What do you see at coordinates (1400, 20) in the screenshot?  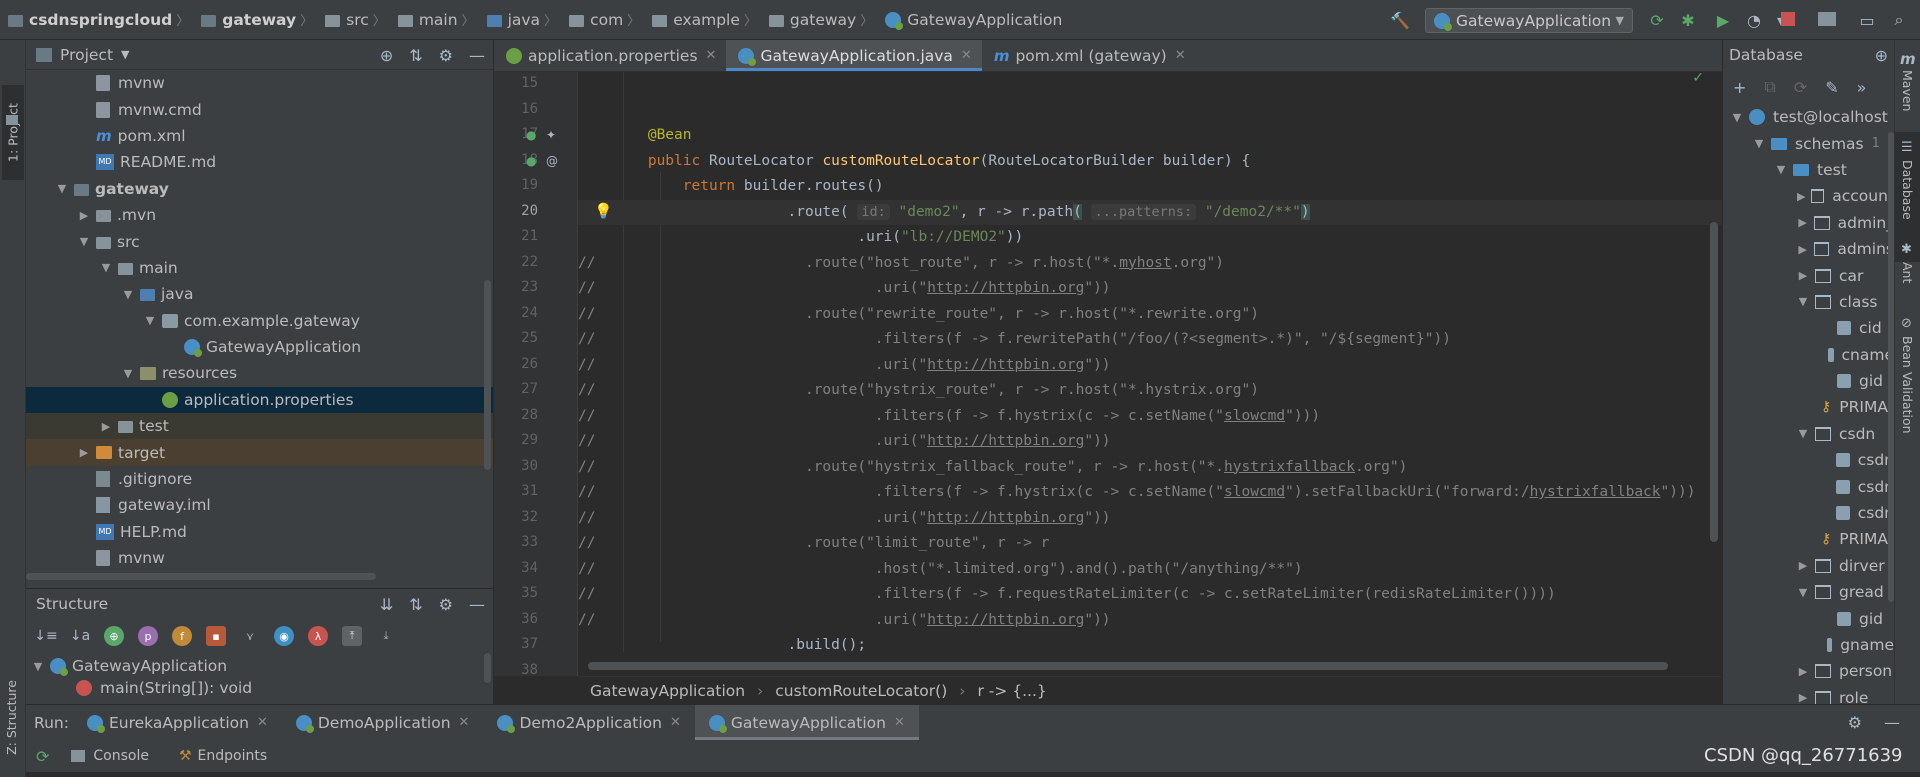 I see `build-hammer-icon: 🔨` at bounding box center [1400, 20].